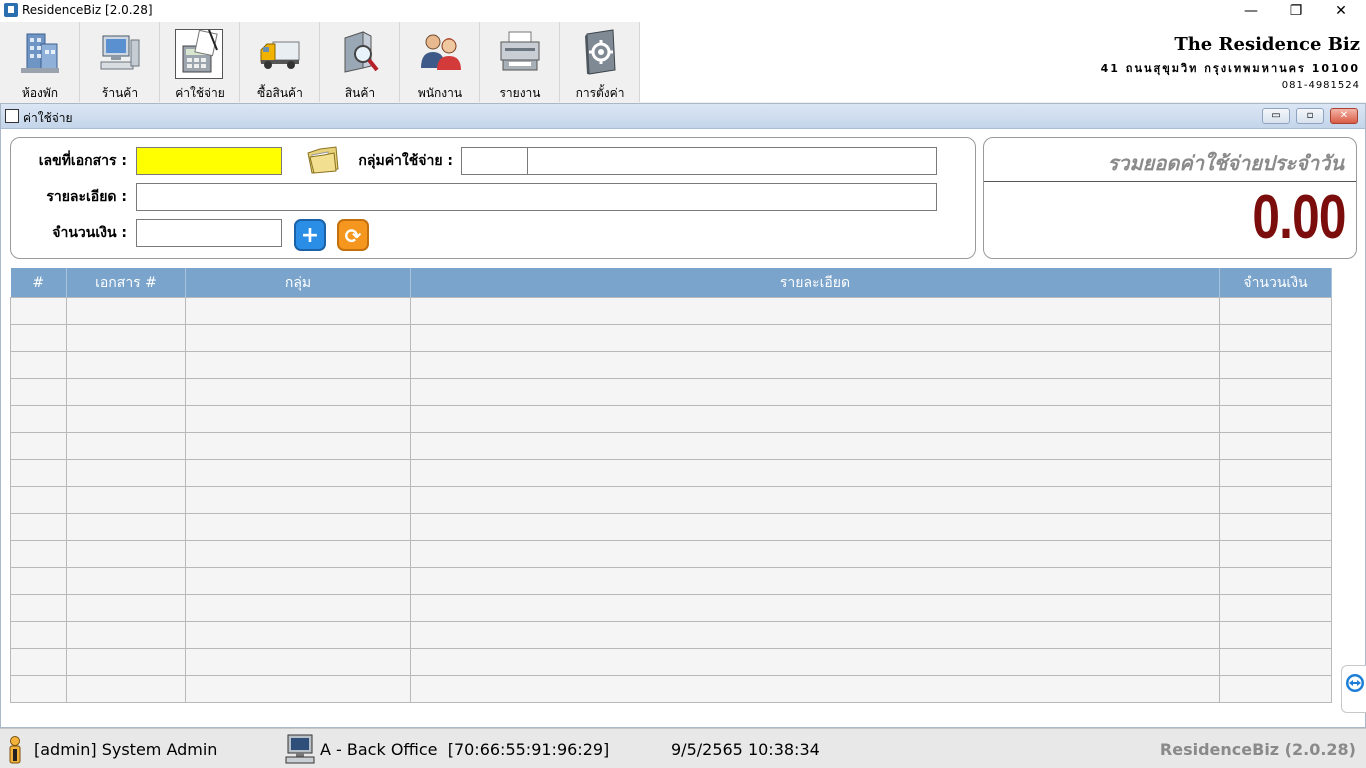 This screenshot has width=1366, height=768. What do you see at coordinates (1296, 11) in the screenshot?
I see `restore-button: ❐` at bounding box center [1296, 11].